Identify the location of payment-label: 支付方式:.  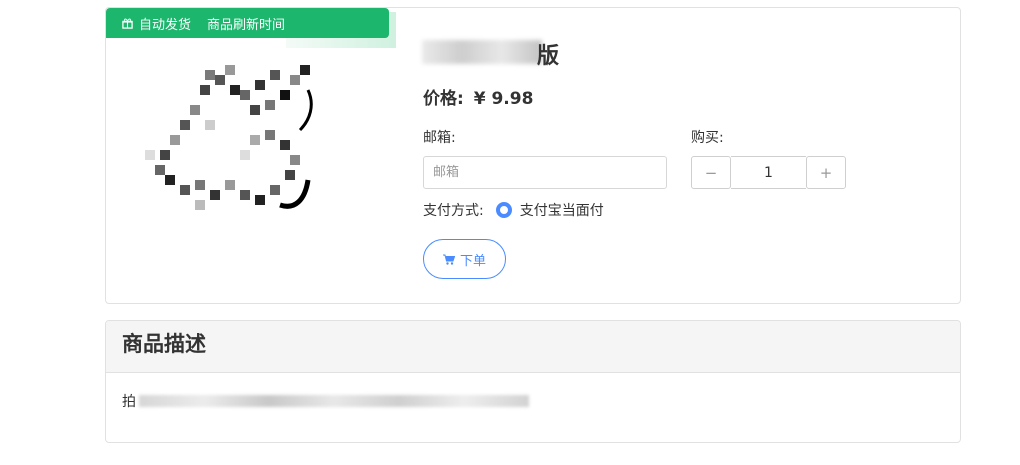
(453, 211).